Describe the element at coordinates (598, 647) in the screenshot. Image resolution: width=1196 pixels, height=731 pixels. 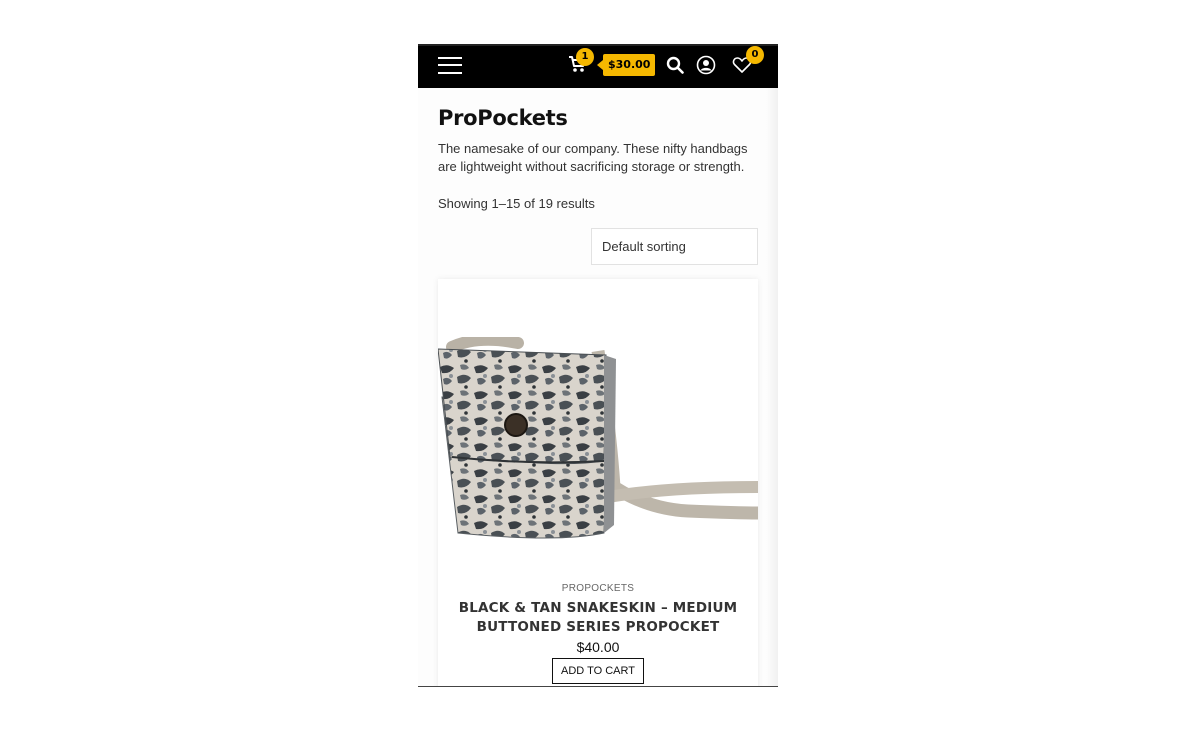
I see `product-price: $40.00` at that location.